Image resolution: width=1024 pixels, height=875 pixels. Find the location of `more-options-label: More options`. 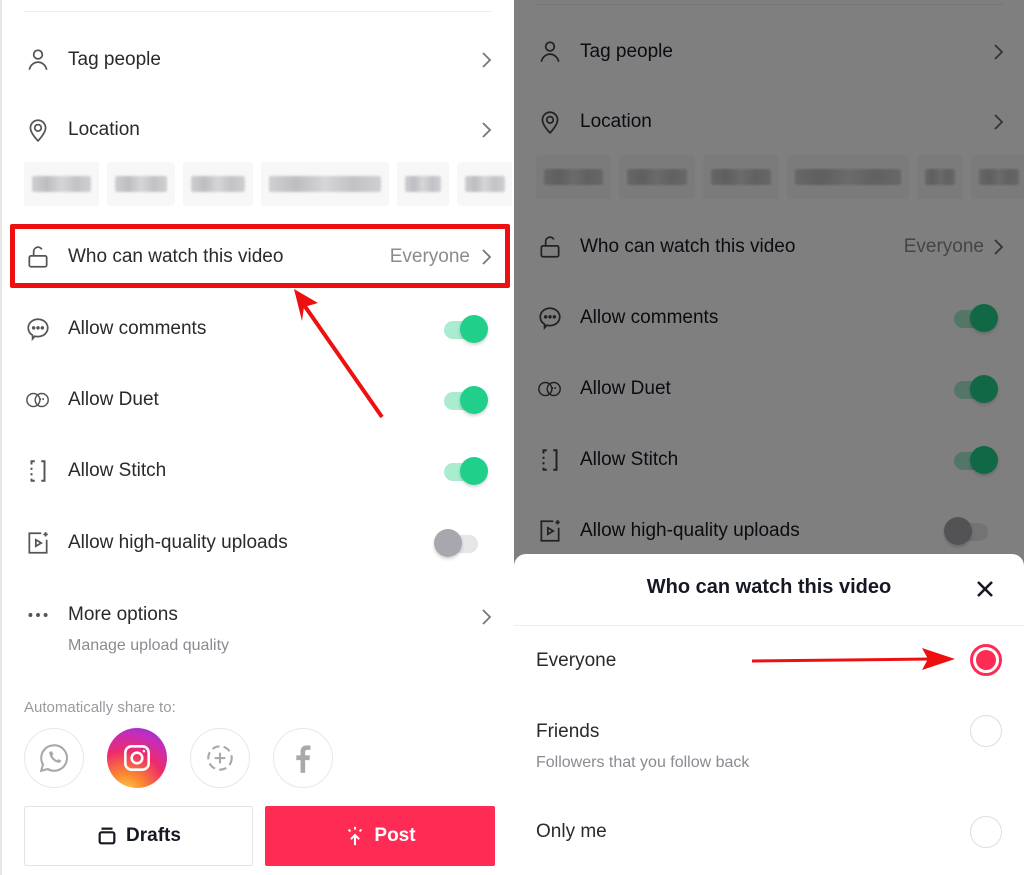

more-options-label: More options is located at coordinates (123, 614).